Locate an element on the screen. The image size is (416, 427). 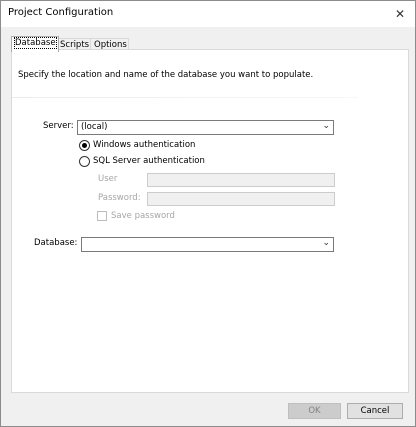
cancel-button: Cancel is located at coordinates (375, 411).